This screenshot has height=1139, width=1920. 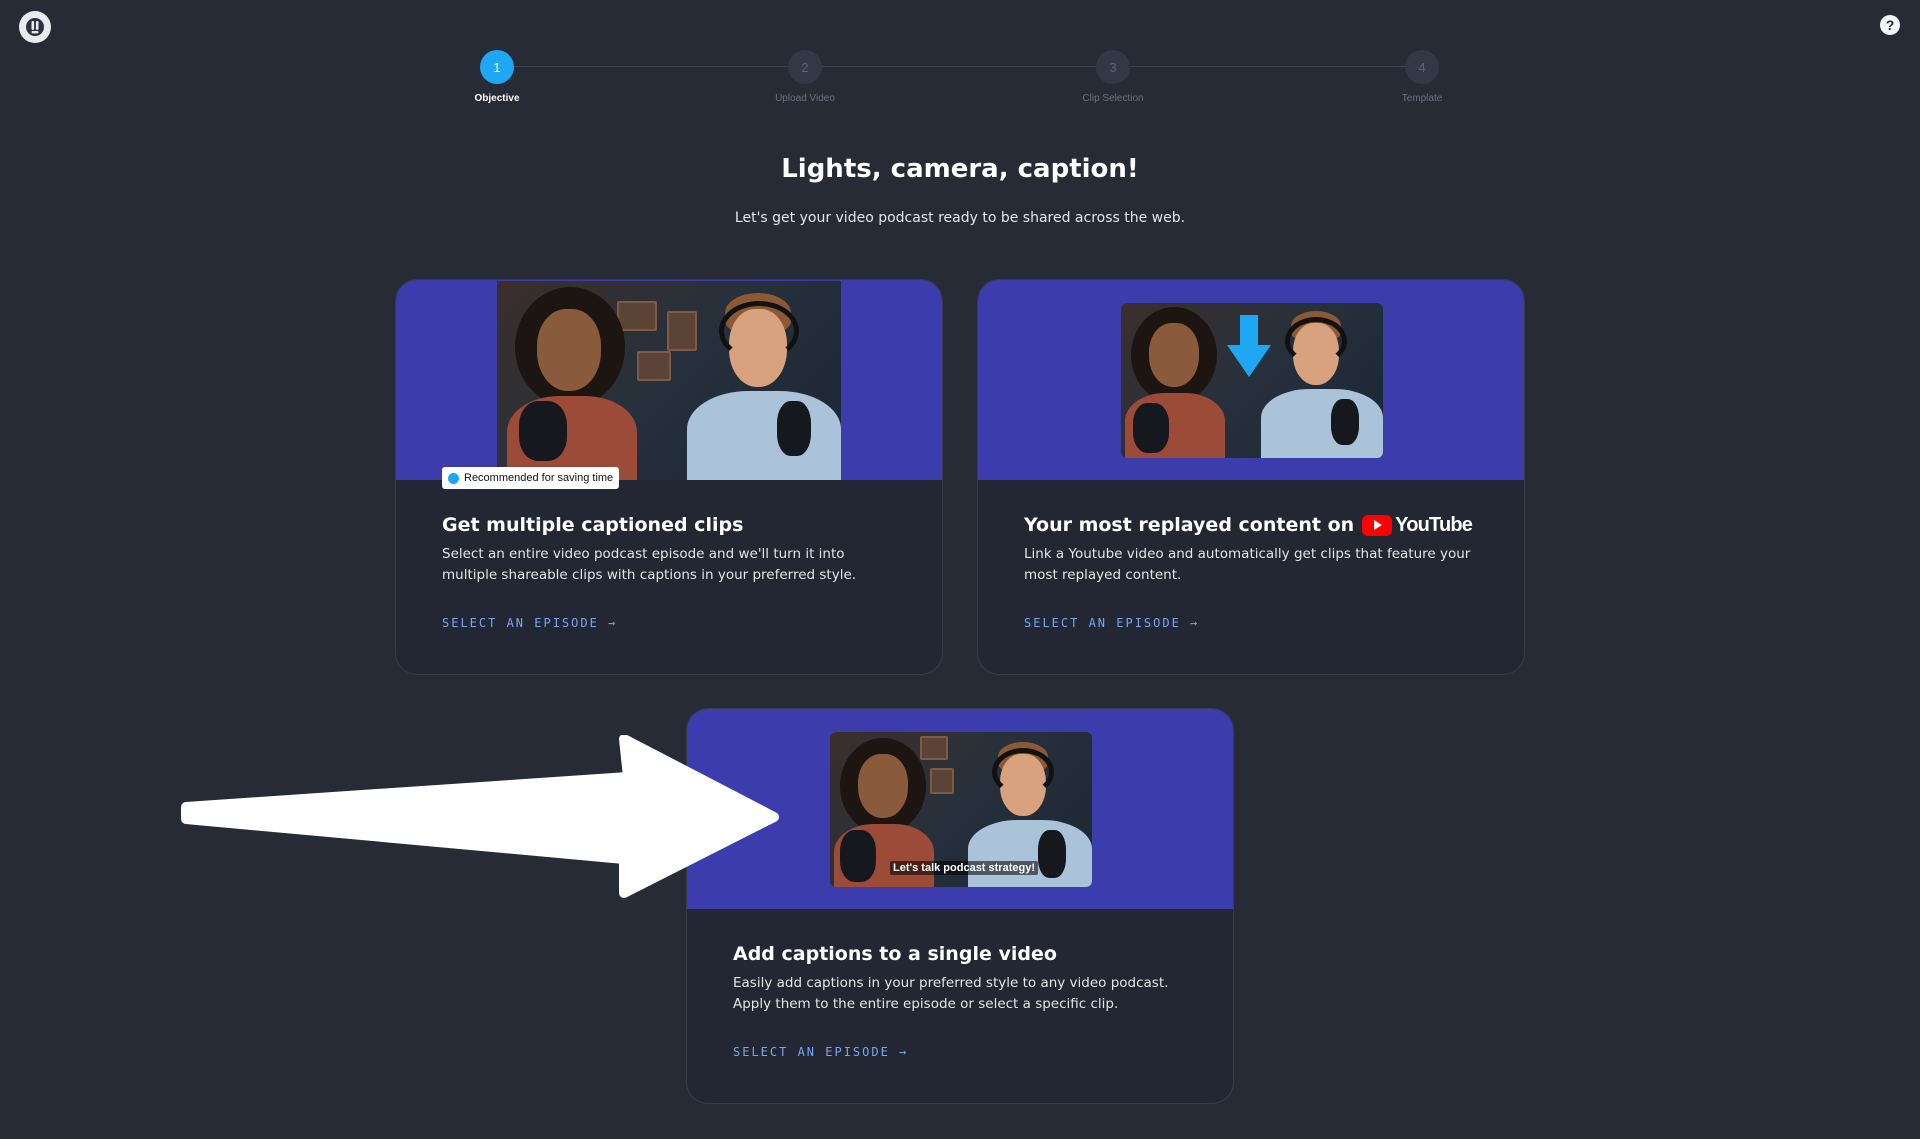 I want to click on card-title: Get multiple captioned clips, so click(x=593, y=525).